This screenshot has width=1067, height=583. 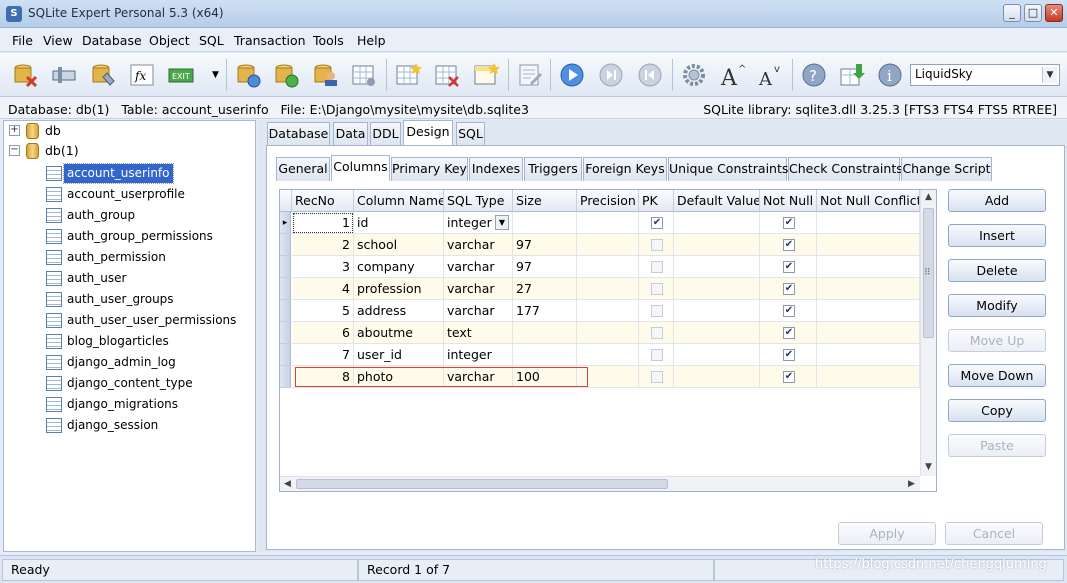 I want to click on tree-item-account-userinfo: account_userinfo, so click(x=129, y=173).